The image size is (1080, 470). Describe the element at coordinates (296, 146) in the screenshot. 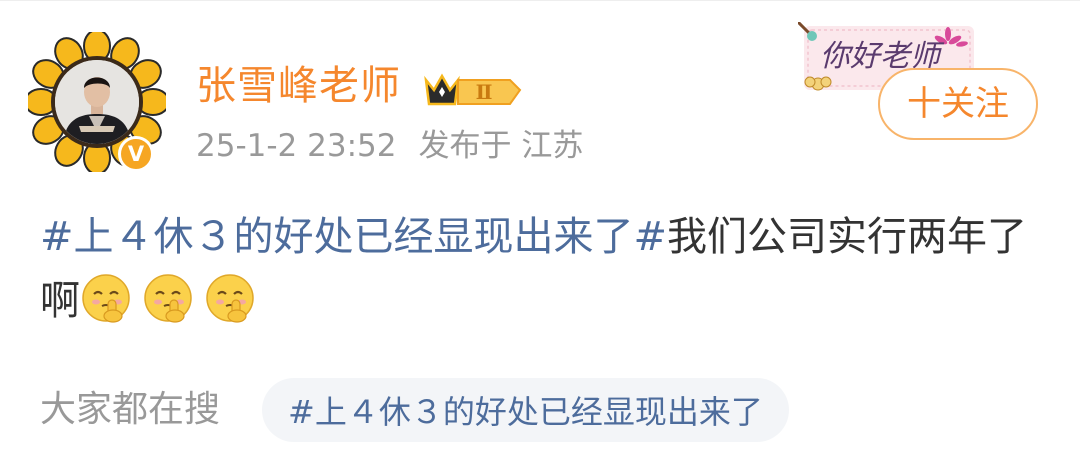

I see `post-time: 25-1-2 23:52` at that location.